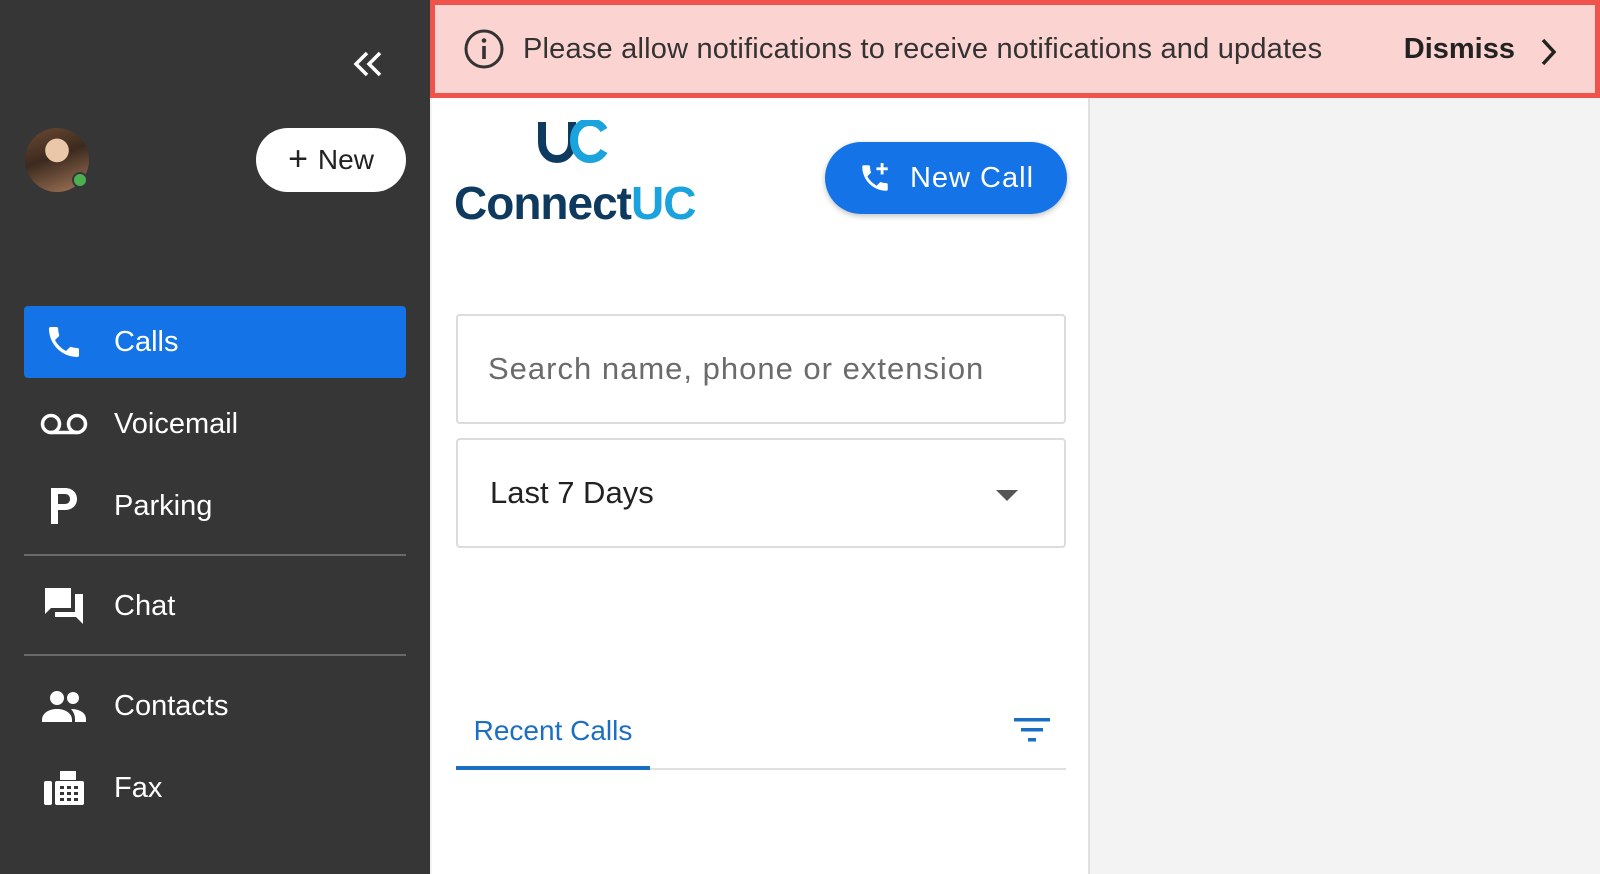  Describe the element at coordinates (553, 733) in the screenshot. I see `tab-recent-calls: Recent Calls` at that location.